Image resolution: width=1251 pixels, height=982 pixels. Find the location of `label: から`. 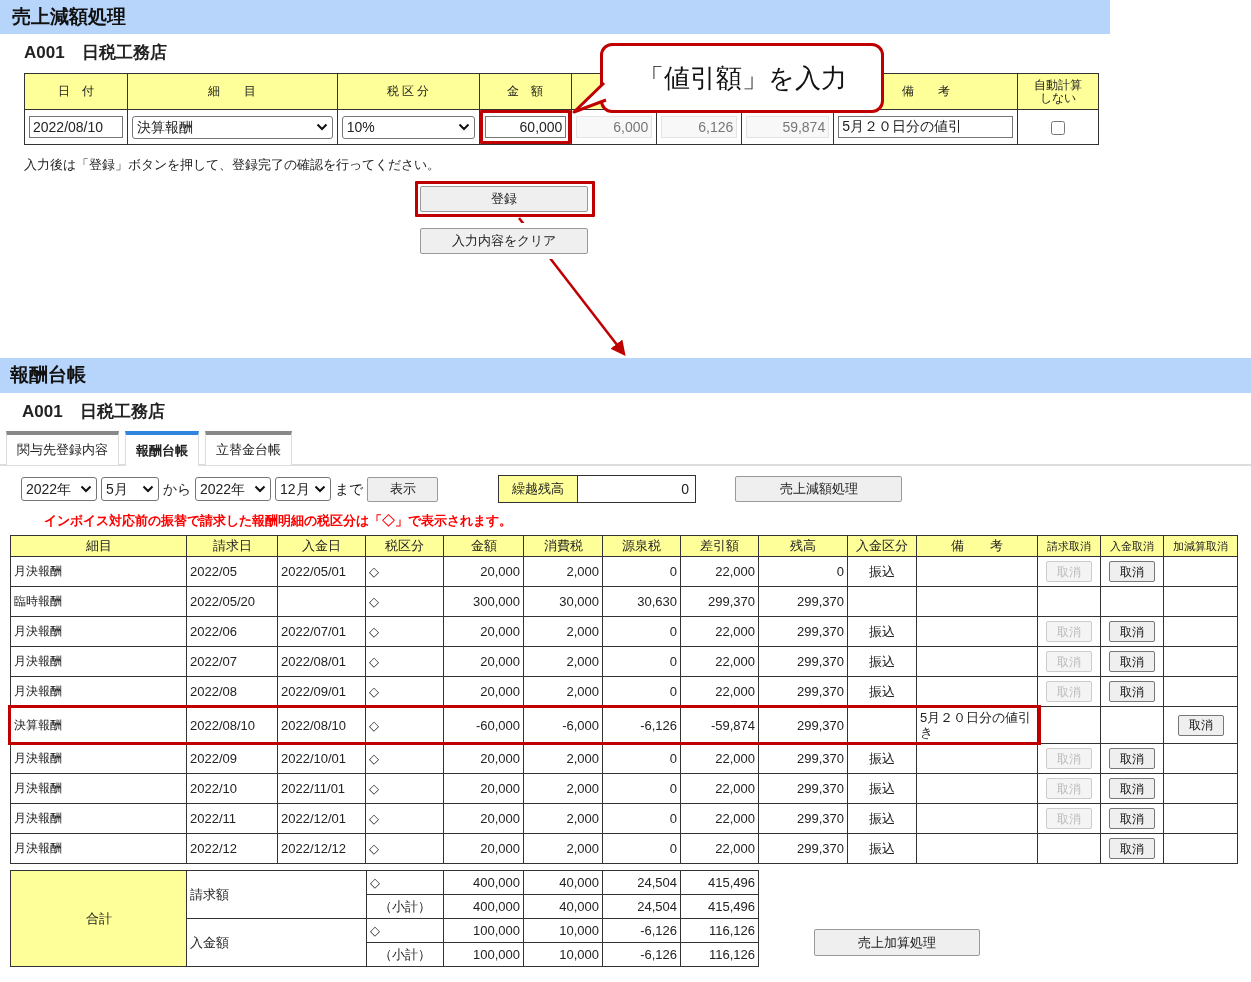

label: から is located at coordinates (177, 489).